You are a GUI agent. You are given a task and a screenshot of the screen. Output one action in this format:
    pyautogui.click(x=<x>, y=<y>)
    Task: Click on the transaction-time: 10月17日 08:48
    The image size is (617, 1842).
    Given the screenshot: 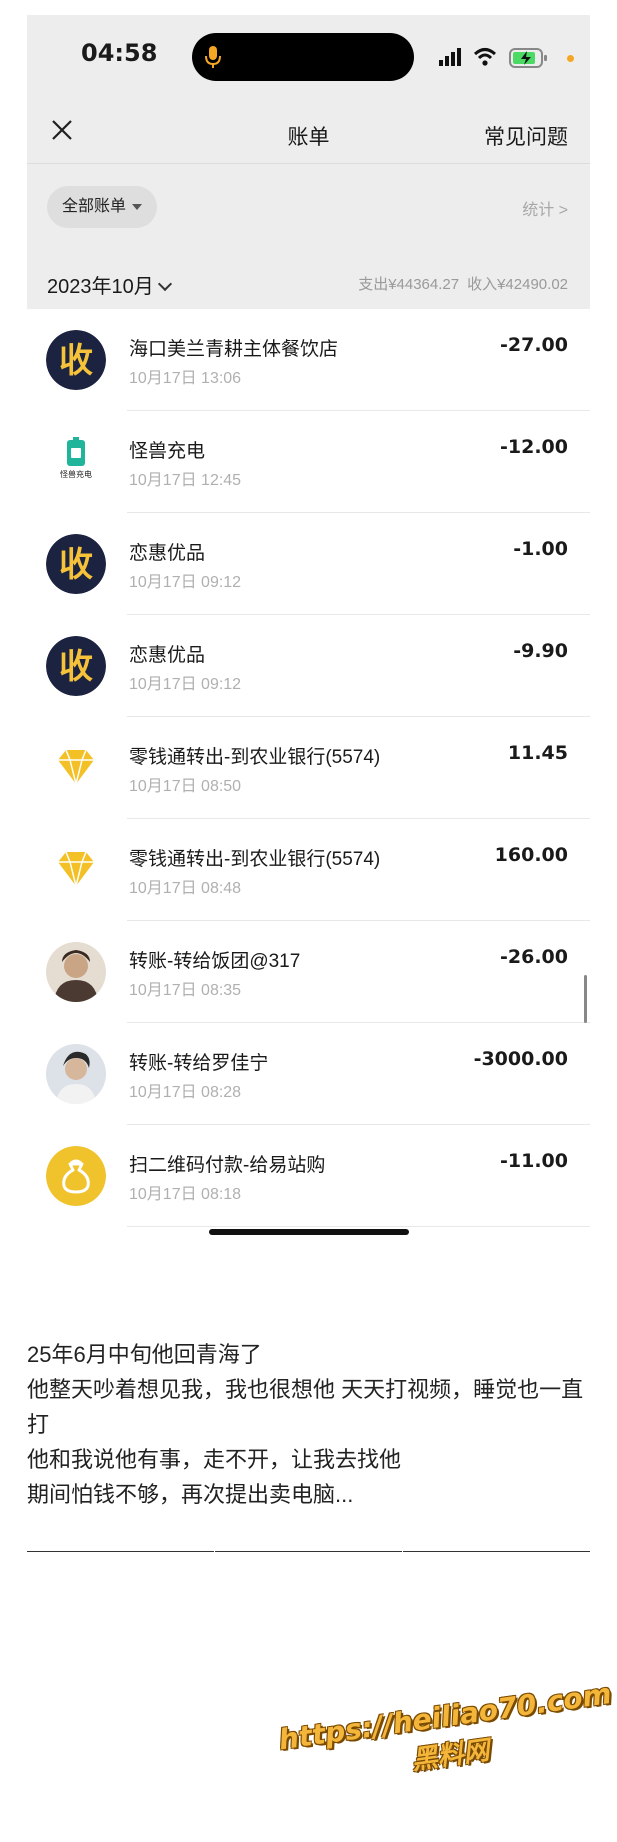 What is the action you would take?
    pyautogui.click(x=185, y=888)
    